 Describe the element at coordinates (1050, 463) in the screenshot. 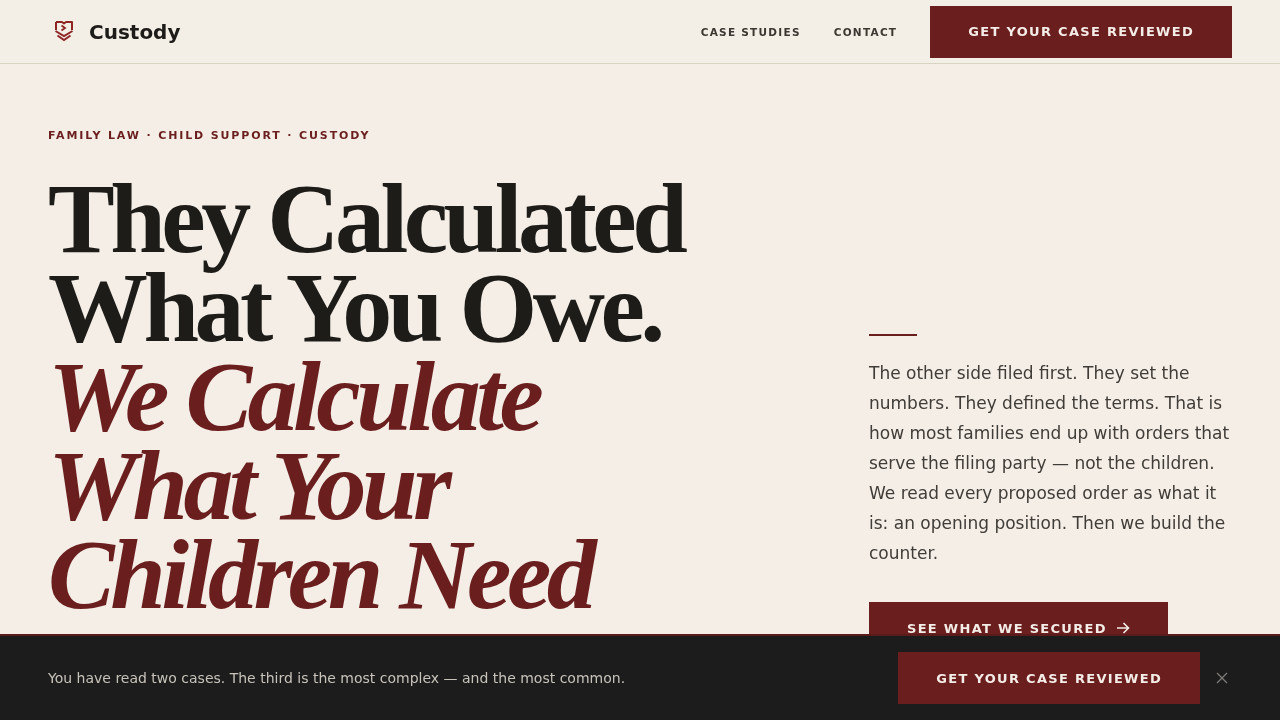

I see `hero-paragraph: The other side filed first. They set the numbers. They defined the terms. That is how most families end up with orders that serve the filing party — not the children. We read every proposed order as what it is: an opening position. Then we build the counter.` at that location.